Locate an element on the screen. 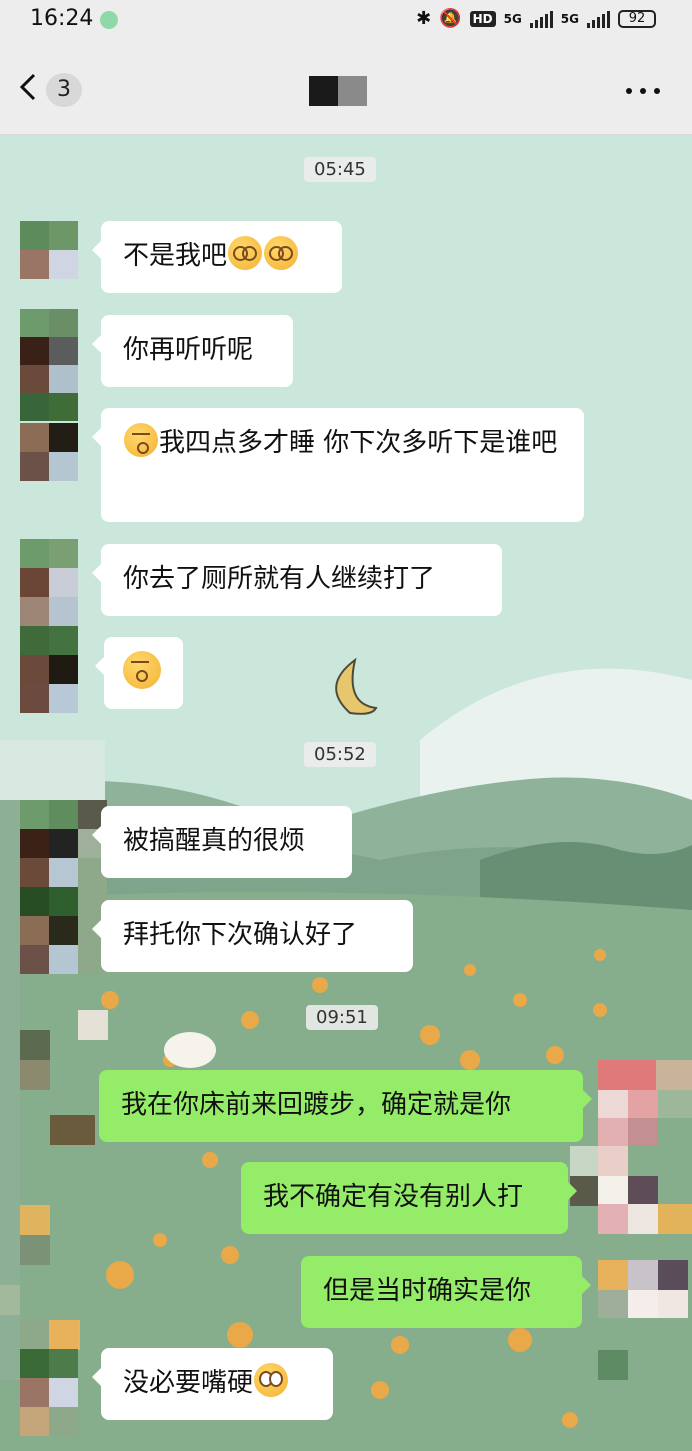 The image size is (692, 1451). message-text: 你再听听呢 is located at coordinates (188, 350).